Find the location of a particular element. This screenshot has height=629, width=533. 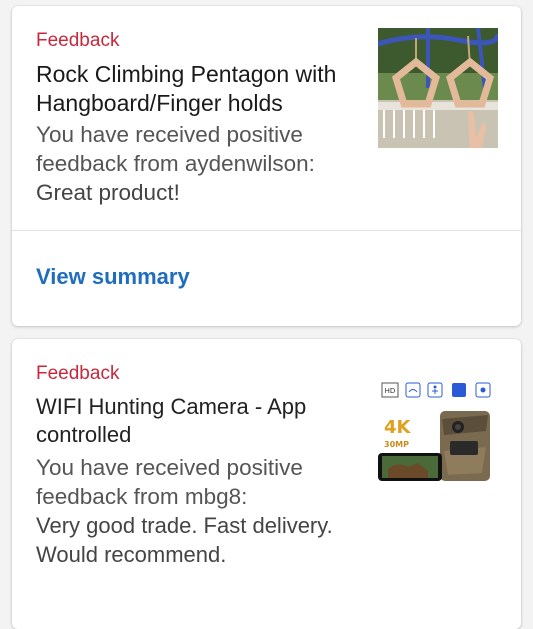

feedback-comment: Great product! is located at coordinates (108, 192).